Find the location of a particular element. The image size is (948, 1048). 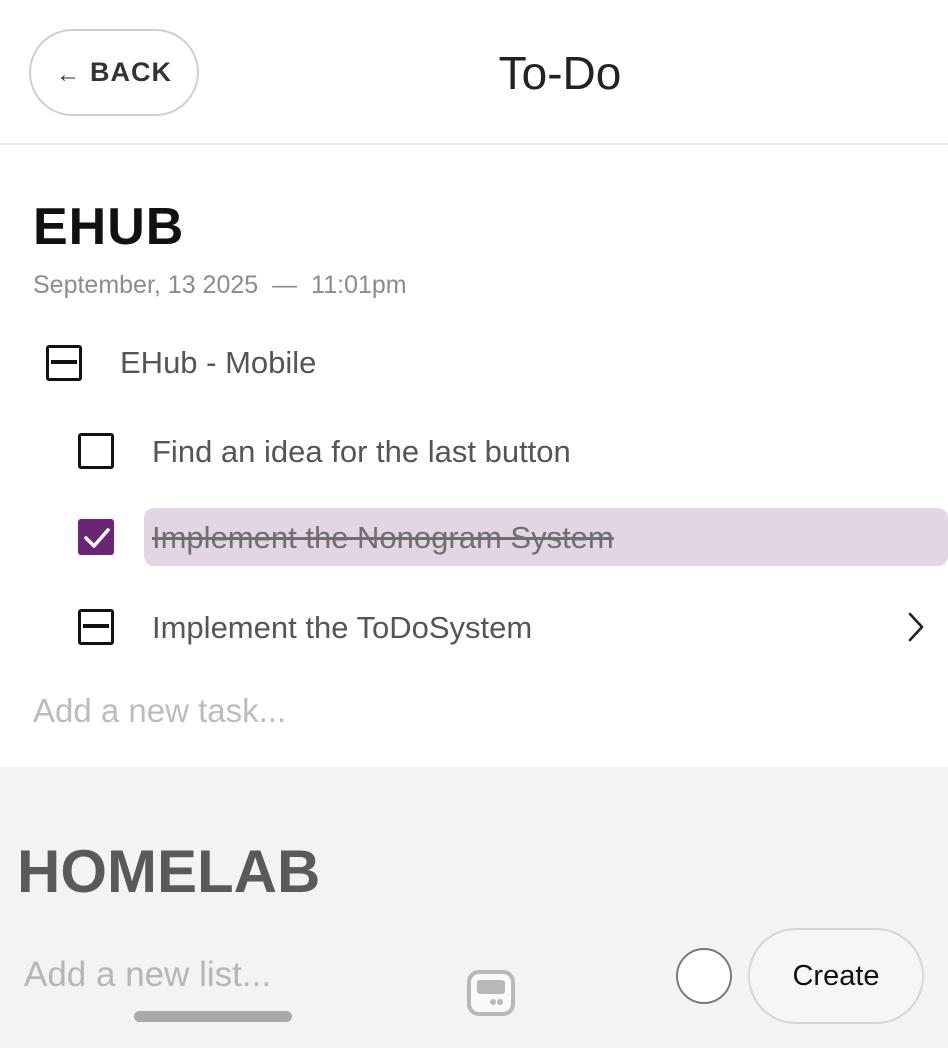

list-title-homelab: HOMELAB is located at coordinates (168, 871).